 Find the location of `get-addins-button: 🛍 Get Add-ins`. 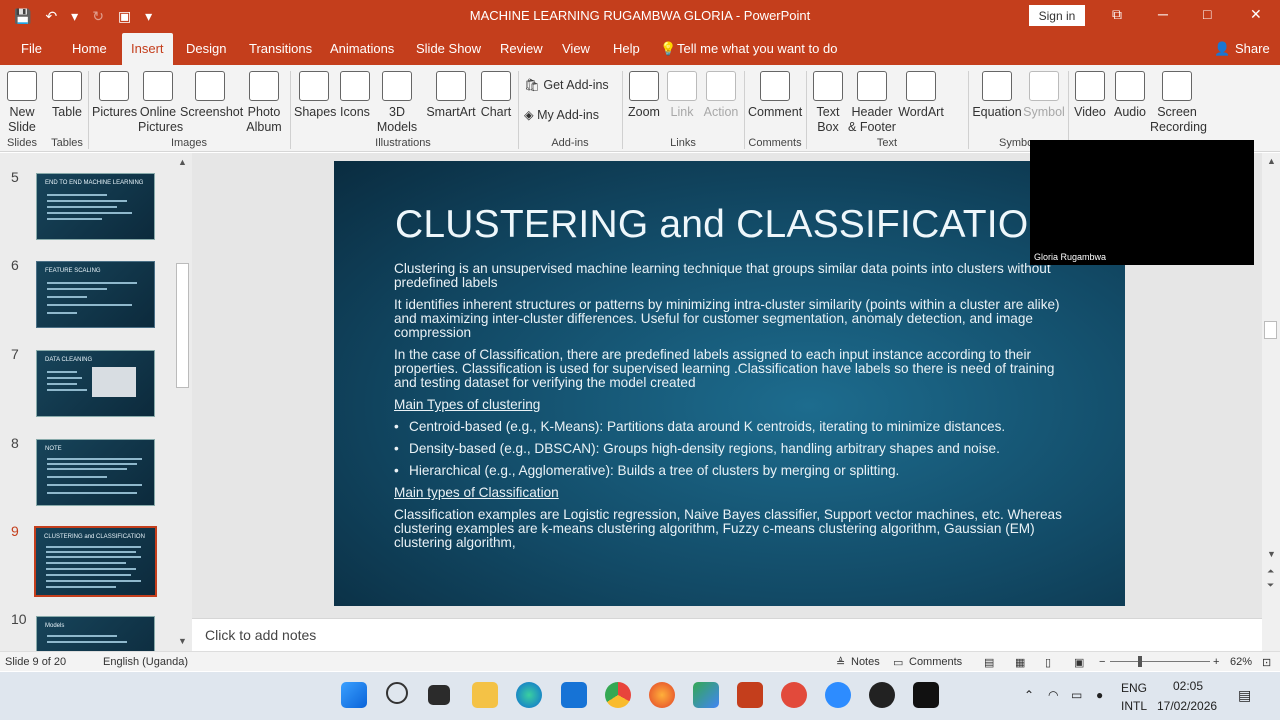

get-addins-button: 🛍 Get Add-ins is located at coordinates (570, 85).